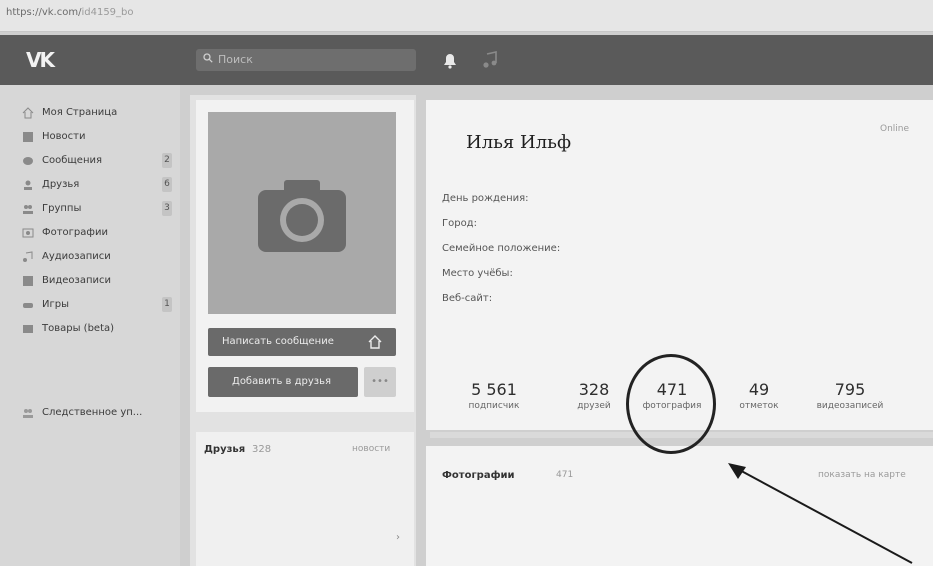  I want to click on url-text: https://vk.com/id4159_bo, so click(70, 12).